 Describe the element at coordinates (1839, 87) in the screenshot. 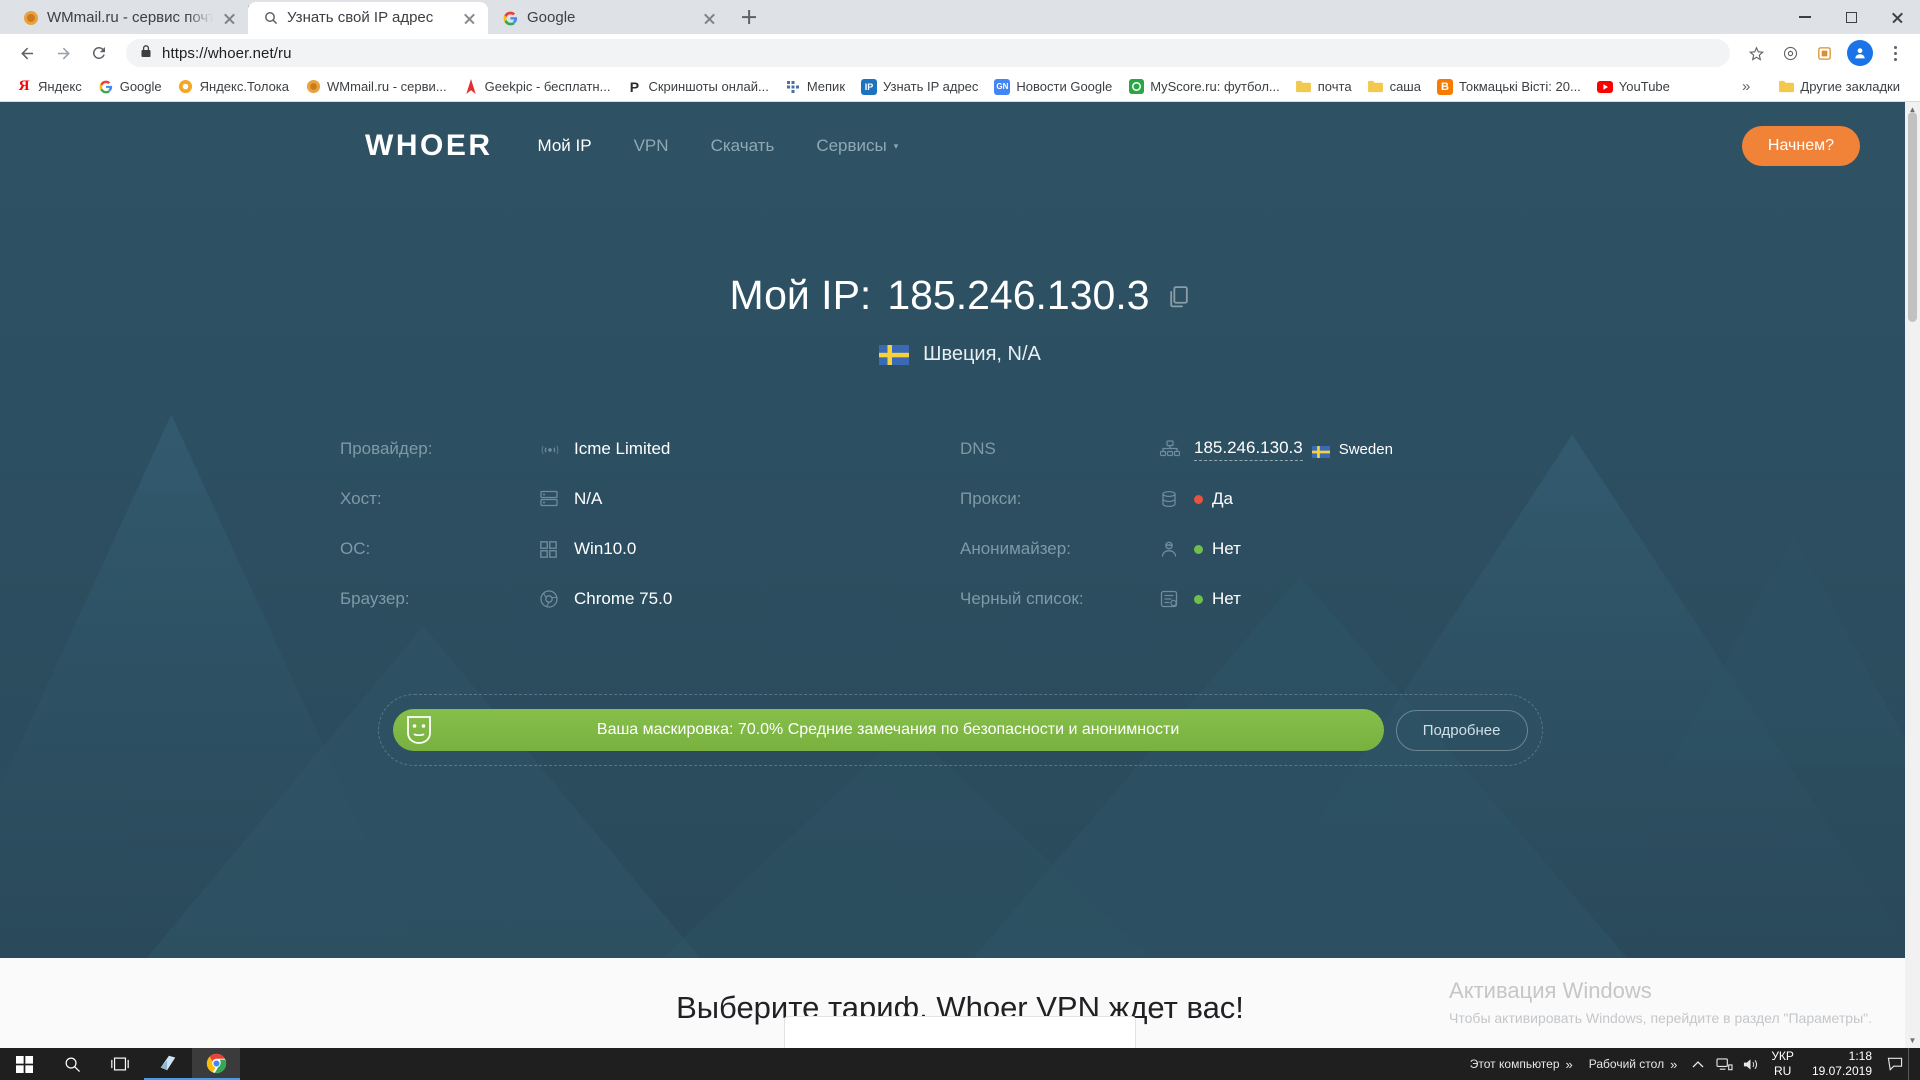

I see `other-bookmarks-folder: Другие закладки` at that location.